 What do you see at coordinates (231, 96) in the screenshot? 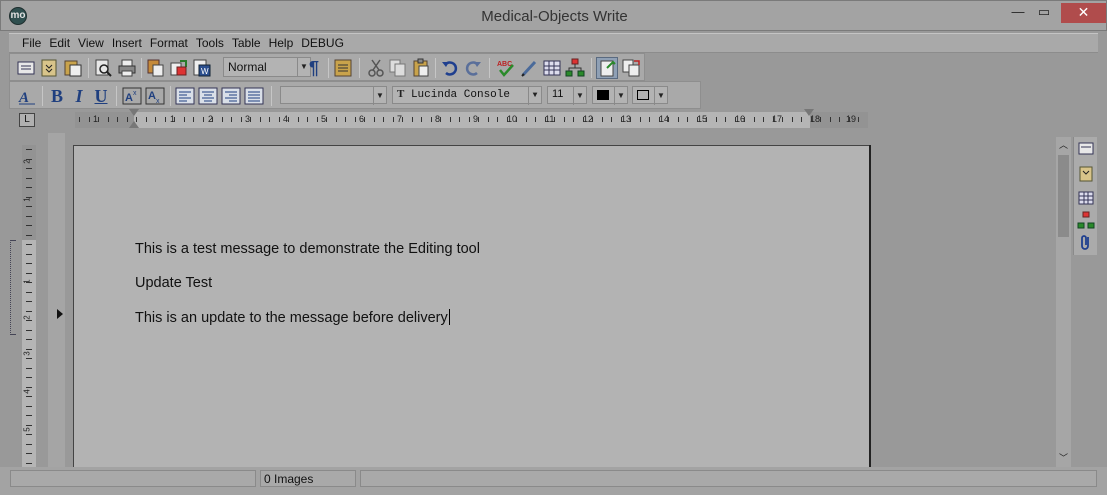
I see `align-right-icon` at bounding box center [231, 96].